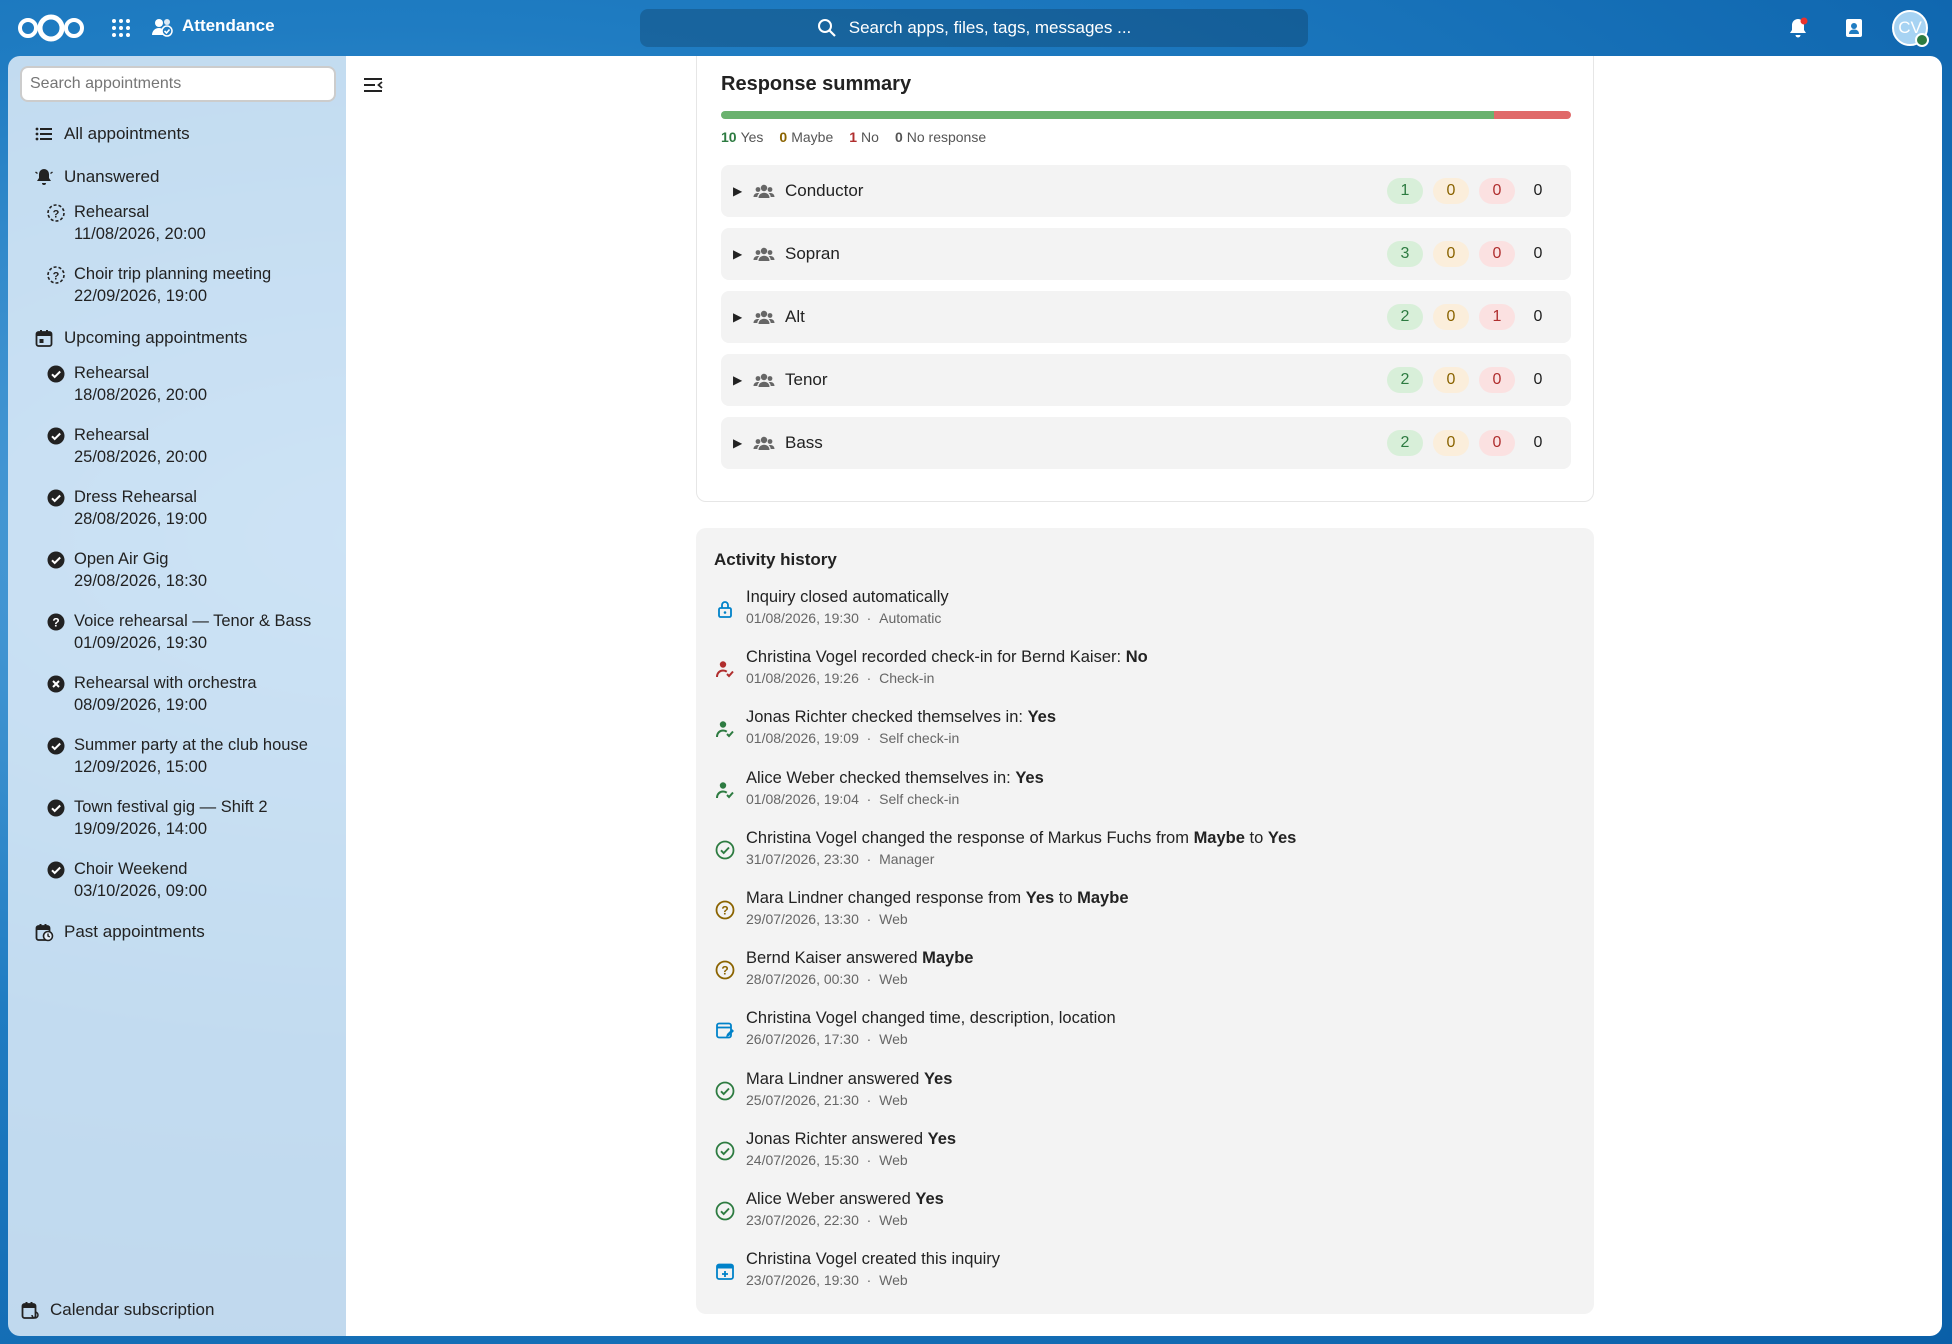 This screenshot has height=1344, width=1952. I want to click on activity-text-connector: to, so click(1066, 898).